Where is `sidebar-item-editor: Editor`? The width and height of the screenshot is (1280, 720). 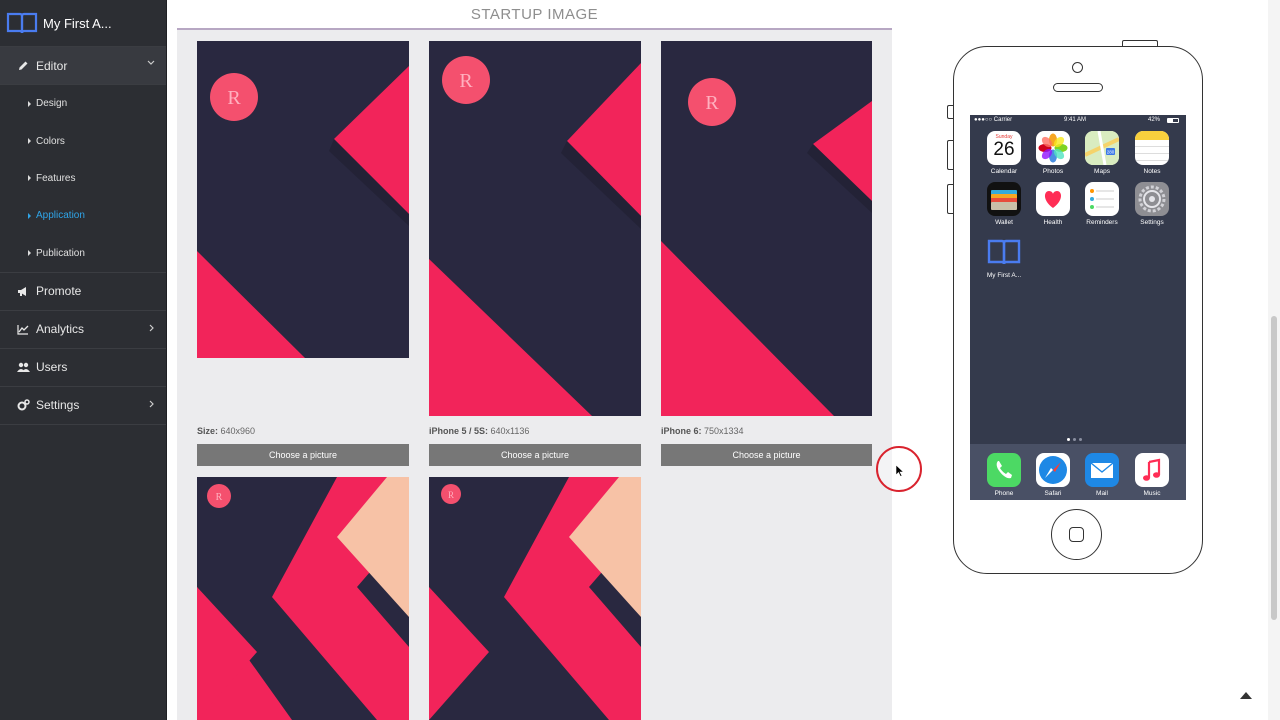
sidebar-item-editor: Editor is located at coordinates (83, 66).